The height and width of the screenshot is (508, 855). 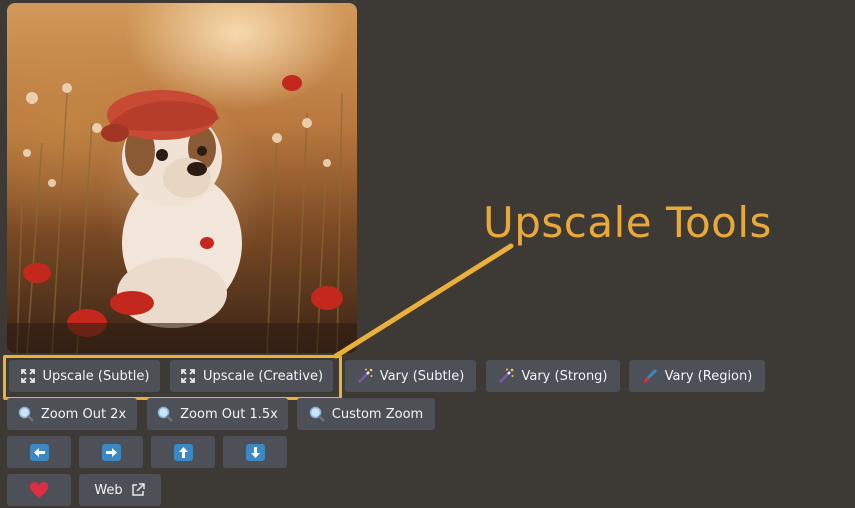 I want to click on pan-left-button, so click(x=39, y=452).